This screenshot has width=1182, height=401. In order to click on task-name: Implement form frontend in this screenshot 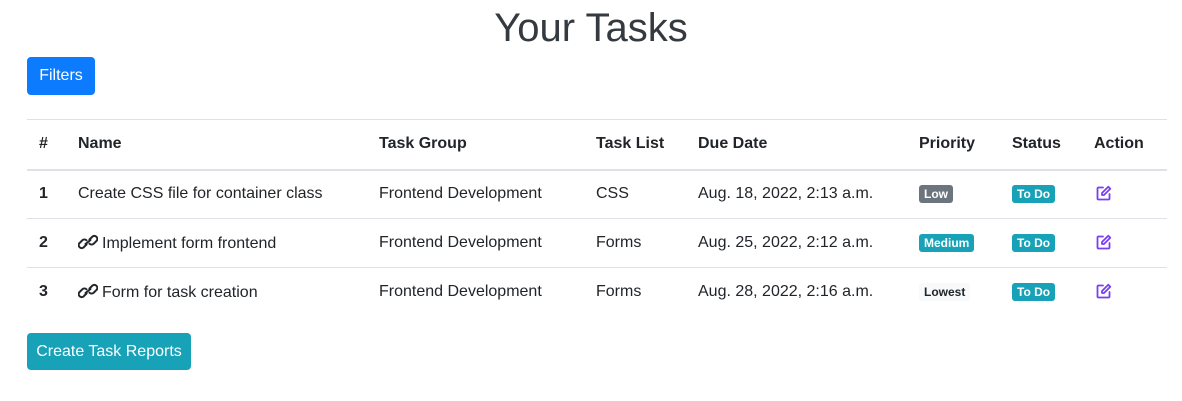, I will do `click(189, 243)`.